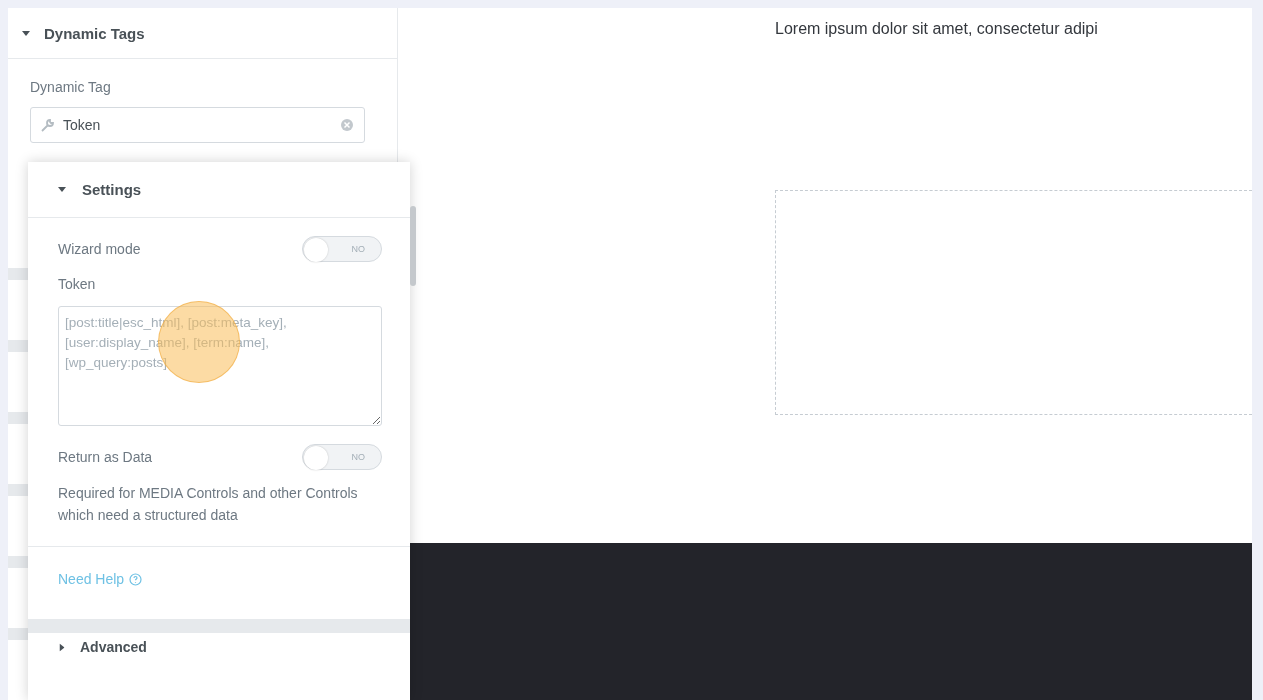 Image resolution: width=1263 pixels, height=700 pixels. I want to click on scrollbar, so click(413, 246).